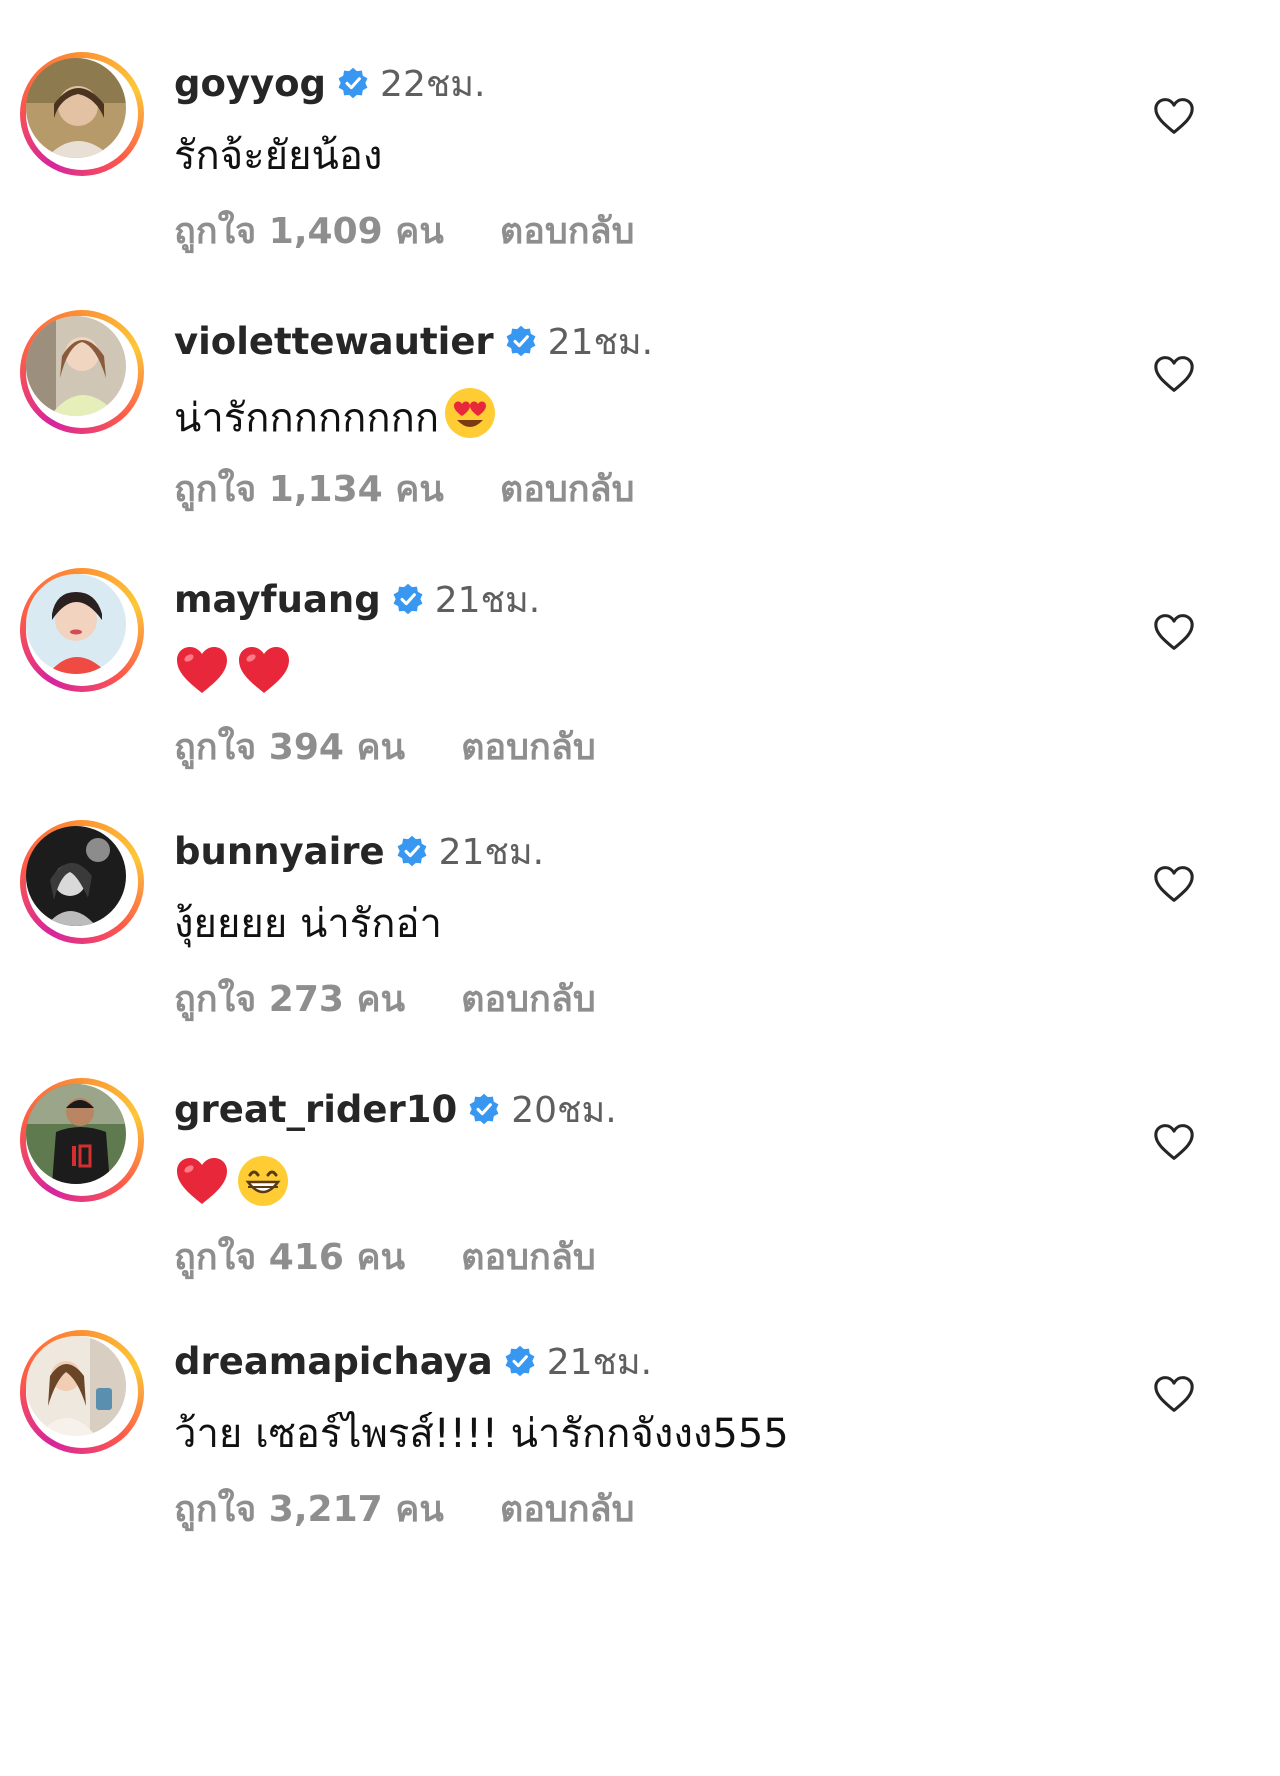 This screenshot has height=1776, width=1280. Describe the element at coordinates (277, 599) in the screenshot. I see `username-link: mayfuang` at that location.